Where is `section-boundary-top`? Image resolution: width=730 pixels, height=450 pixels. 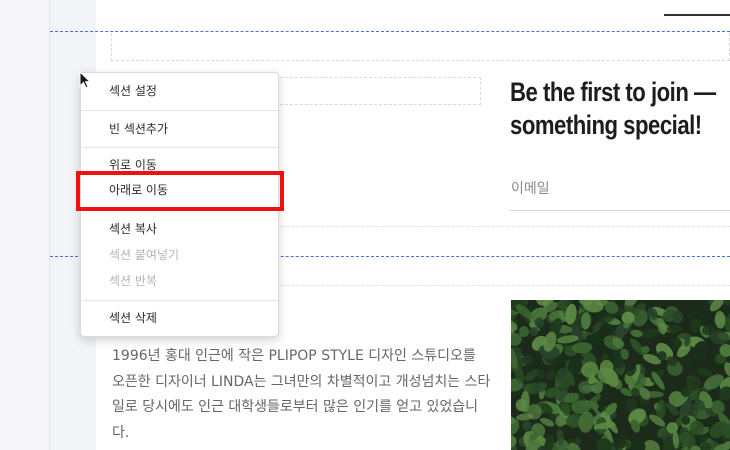
section-boundary-top is located at coordinates (390, 31).